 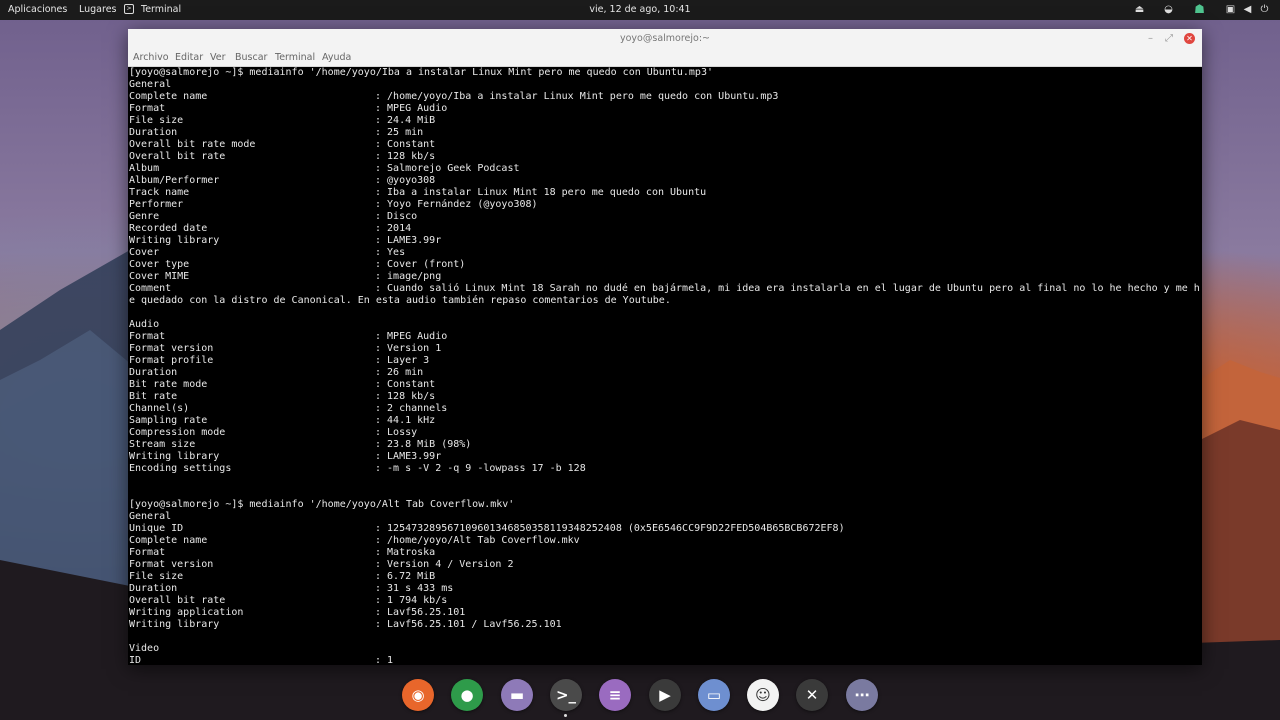 What do you see at coordinates (218, 57) in the screenshot?
I see `menu-ver: Ver` at bounding box center [218, 57].